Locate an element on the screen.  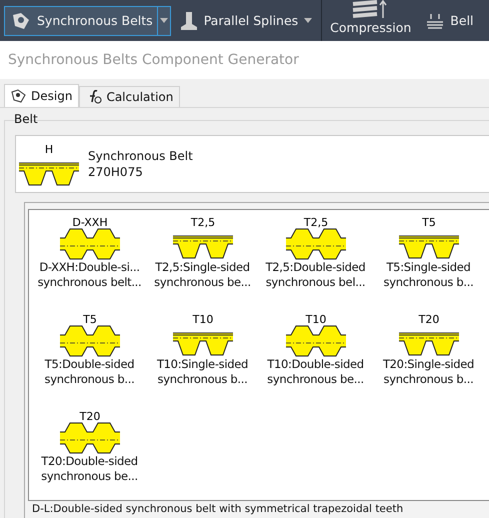
window-title: Synchronous Belts Component Generator is located at coordinates (153, 60).